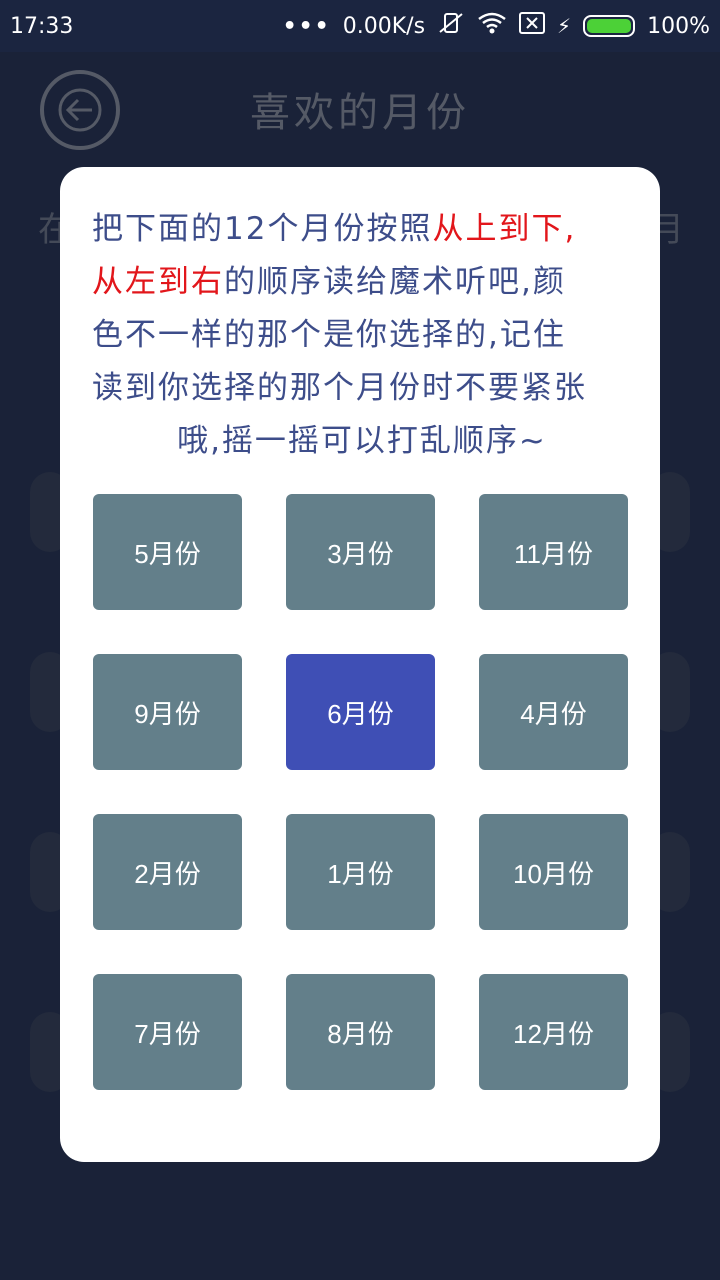 The height and width of the screenshot is (1280, 720). Describe the element at coordinates (167, 552) in the screenshot. I see `month-button: 5月份` at that location.